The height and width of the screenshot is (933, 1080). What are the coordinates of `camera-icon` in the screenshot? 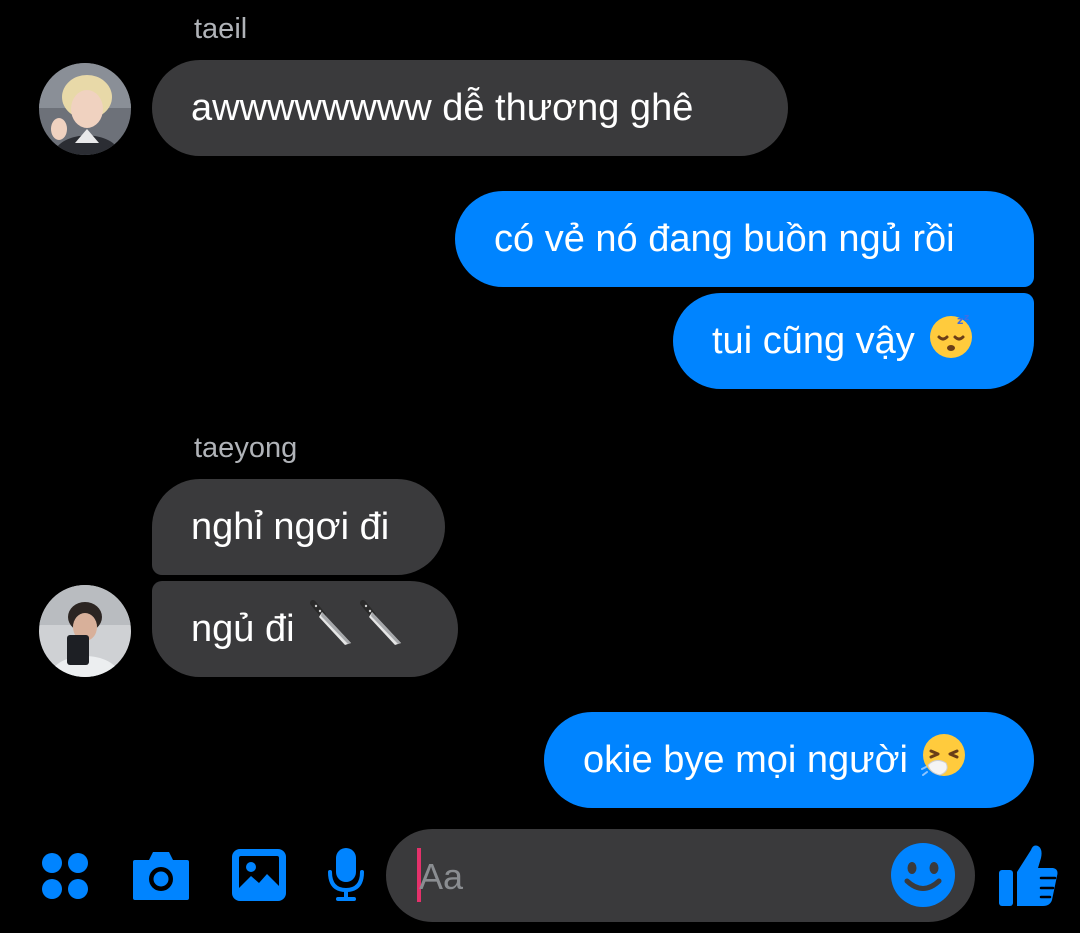 It's located at (161, 877).